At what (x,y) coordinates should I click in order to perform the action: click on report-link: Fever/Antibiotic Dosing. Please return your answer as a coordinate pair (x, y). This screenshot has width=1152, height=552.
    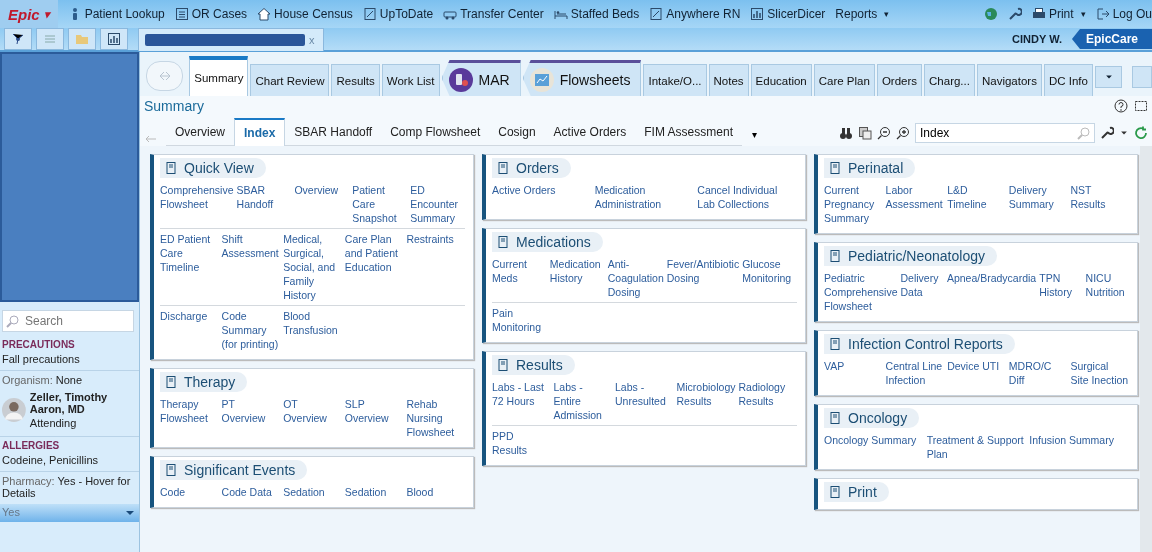
    Looking at the image, I should click on (703, 271).